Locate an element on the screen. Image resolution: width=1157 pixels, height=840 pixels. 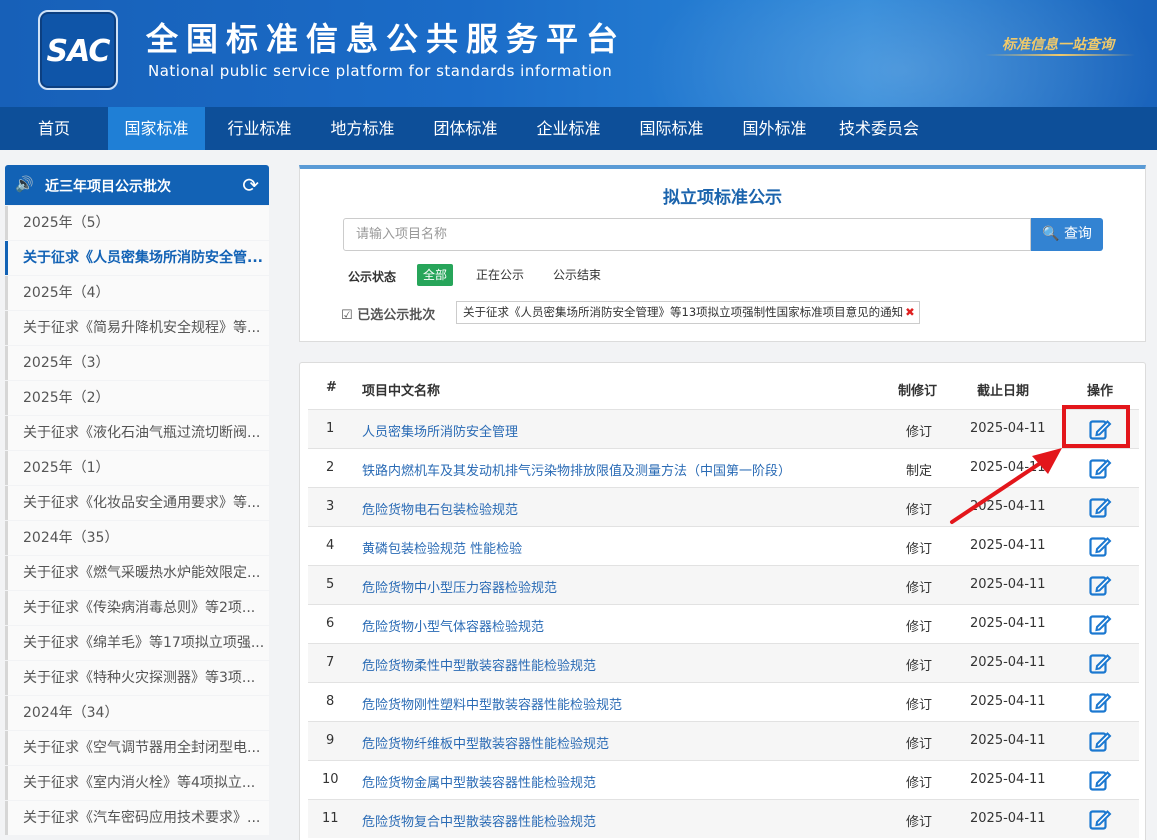
project-name-link: 人员密集场所消防安全管理 is located at coordinates (440, 430).